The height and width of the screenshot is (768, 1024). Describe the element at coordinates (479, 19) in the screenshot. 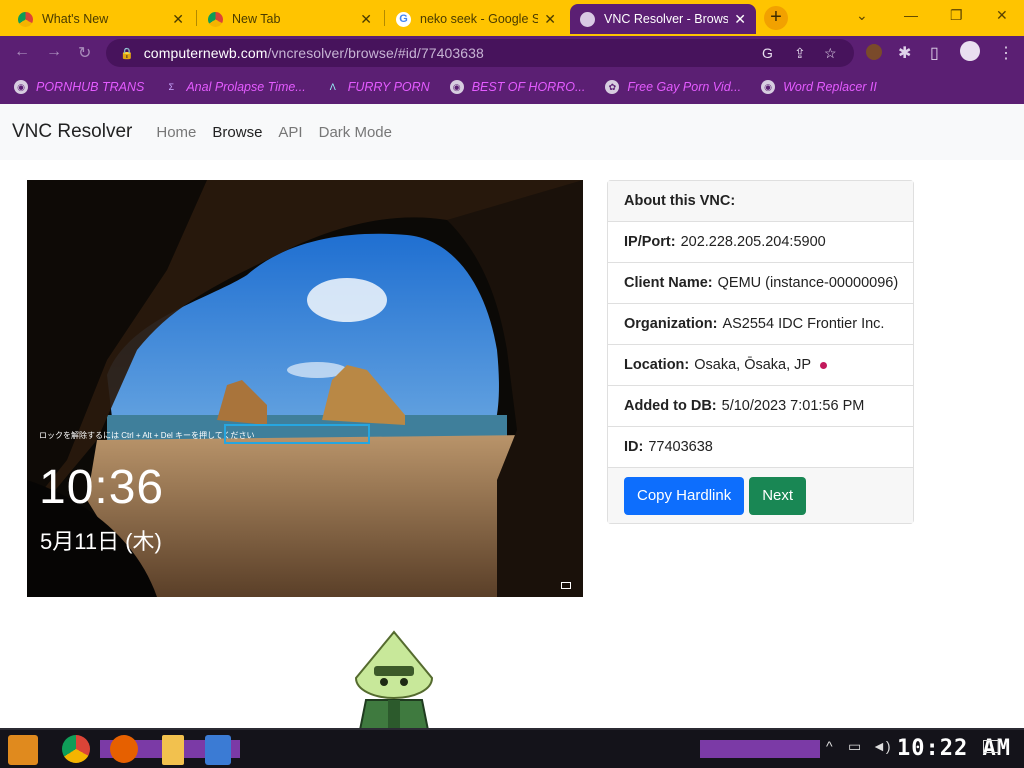

I see `tab-title: neko seek - Google Se` at that location.